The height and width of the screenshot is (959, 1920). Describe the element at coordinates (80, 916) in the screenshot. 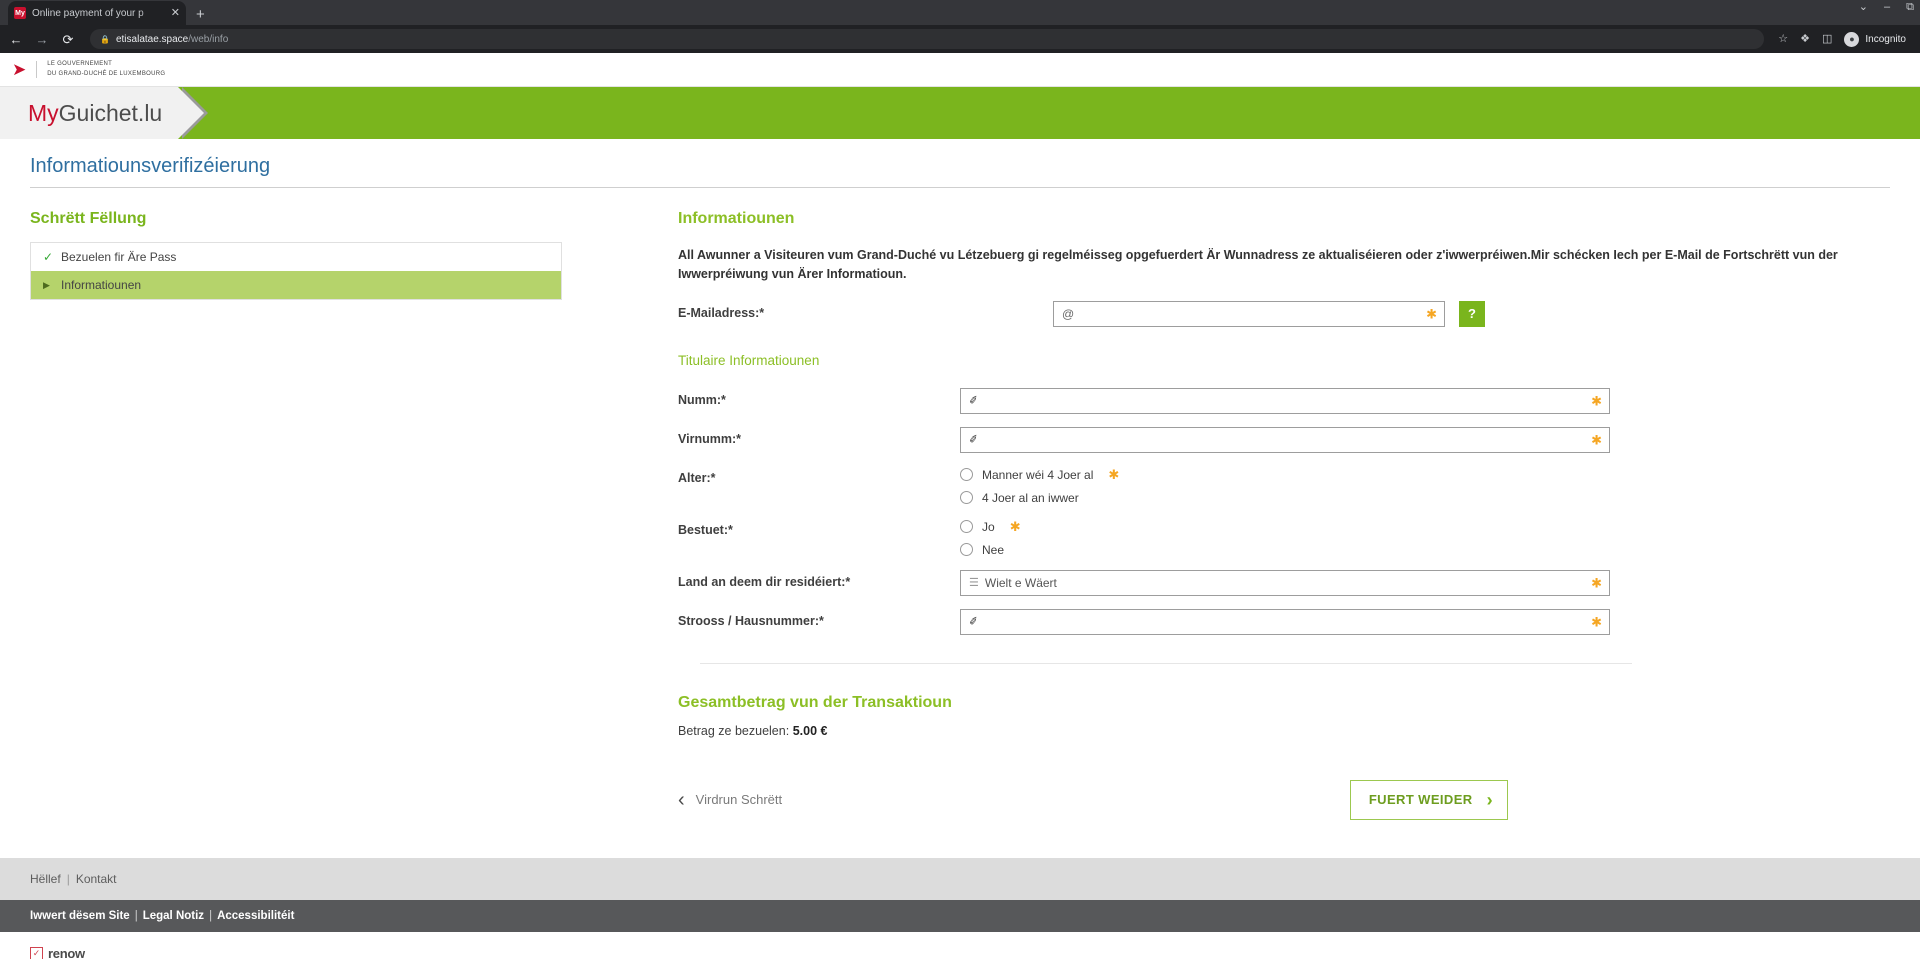

I see `footer-link-about-site: Iwwert dësem Site` at that location.